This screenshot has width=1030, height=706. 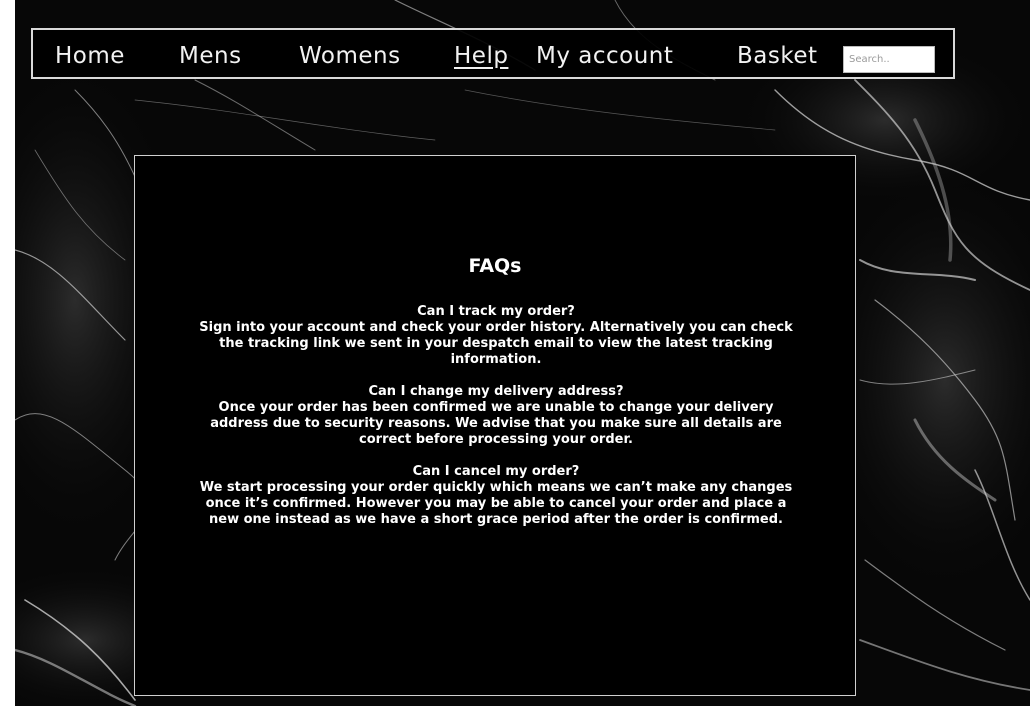 I want to click on nav-link-womens: Womens, so click(x=350, y=56).